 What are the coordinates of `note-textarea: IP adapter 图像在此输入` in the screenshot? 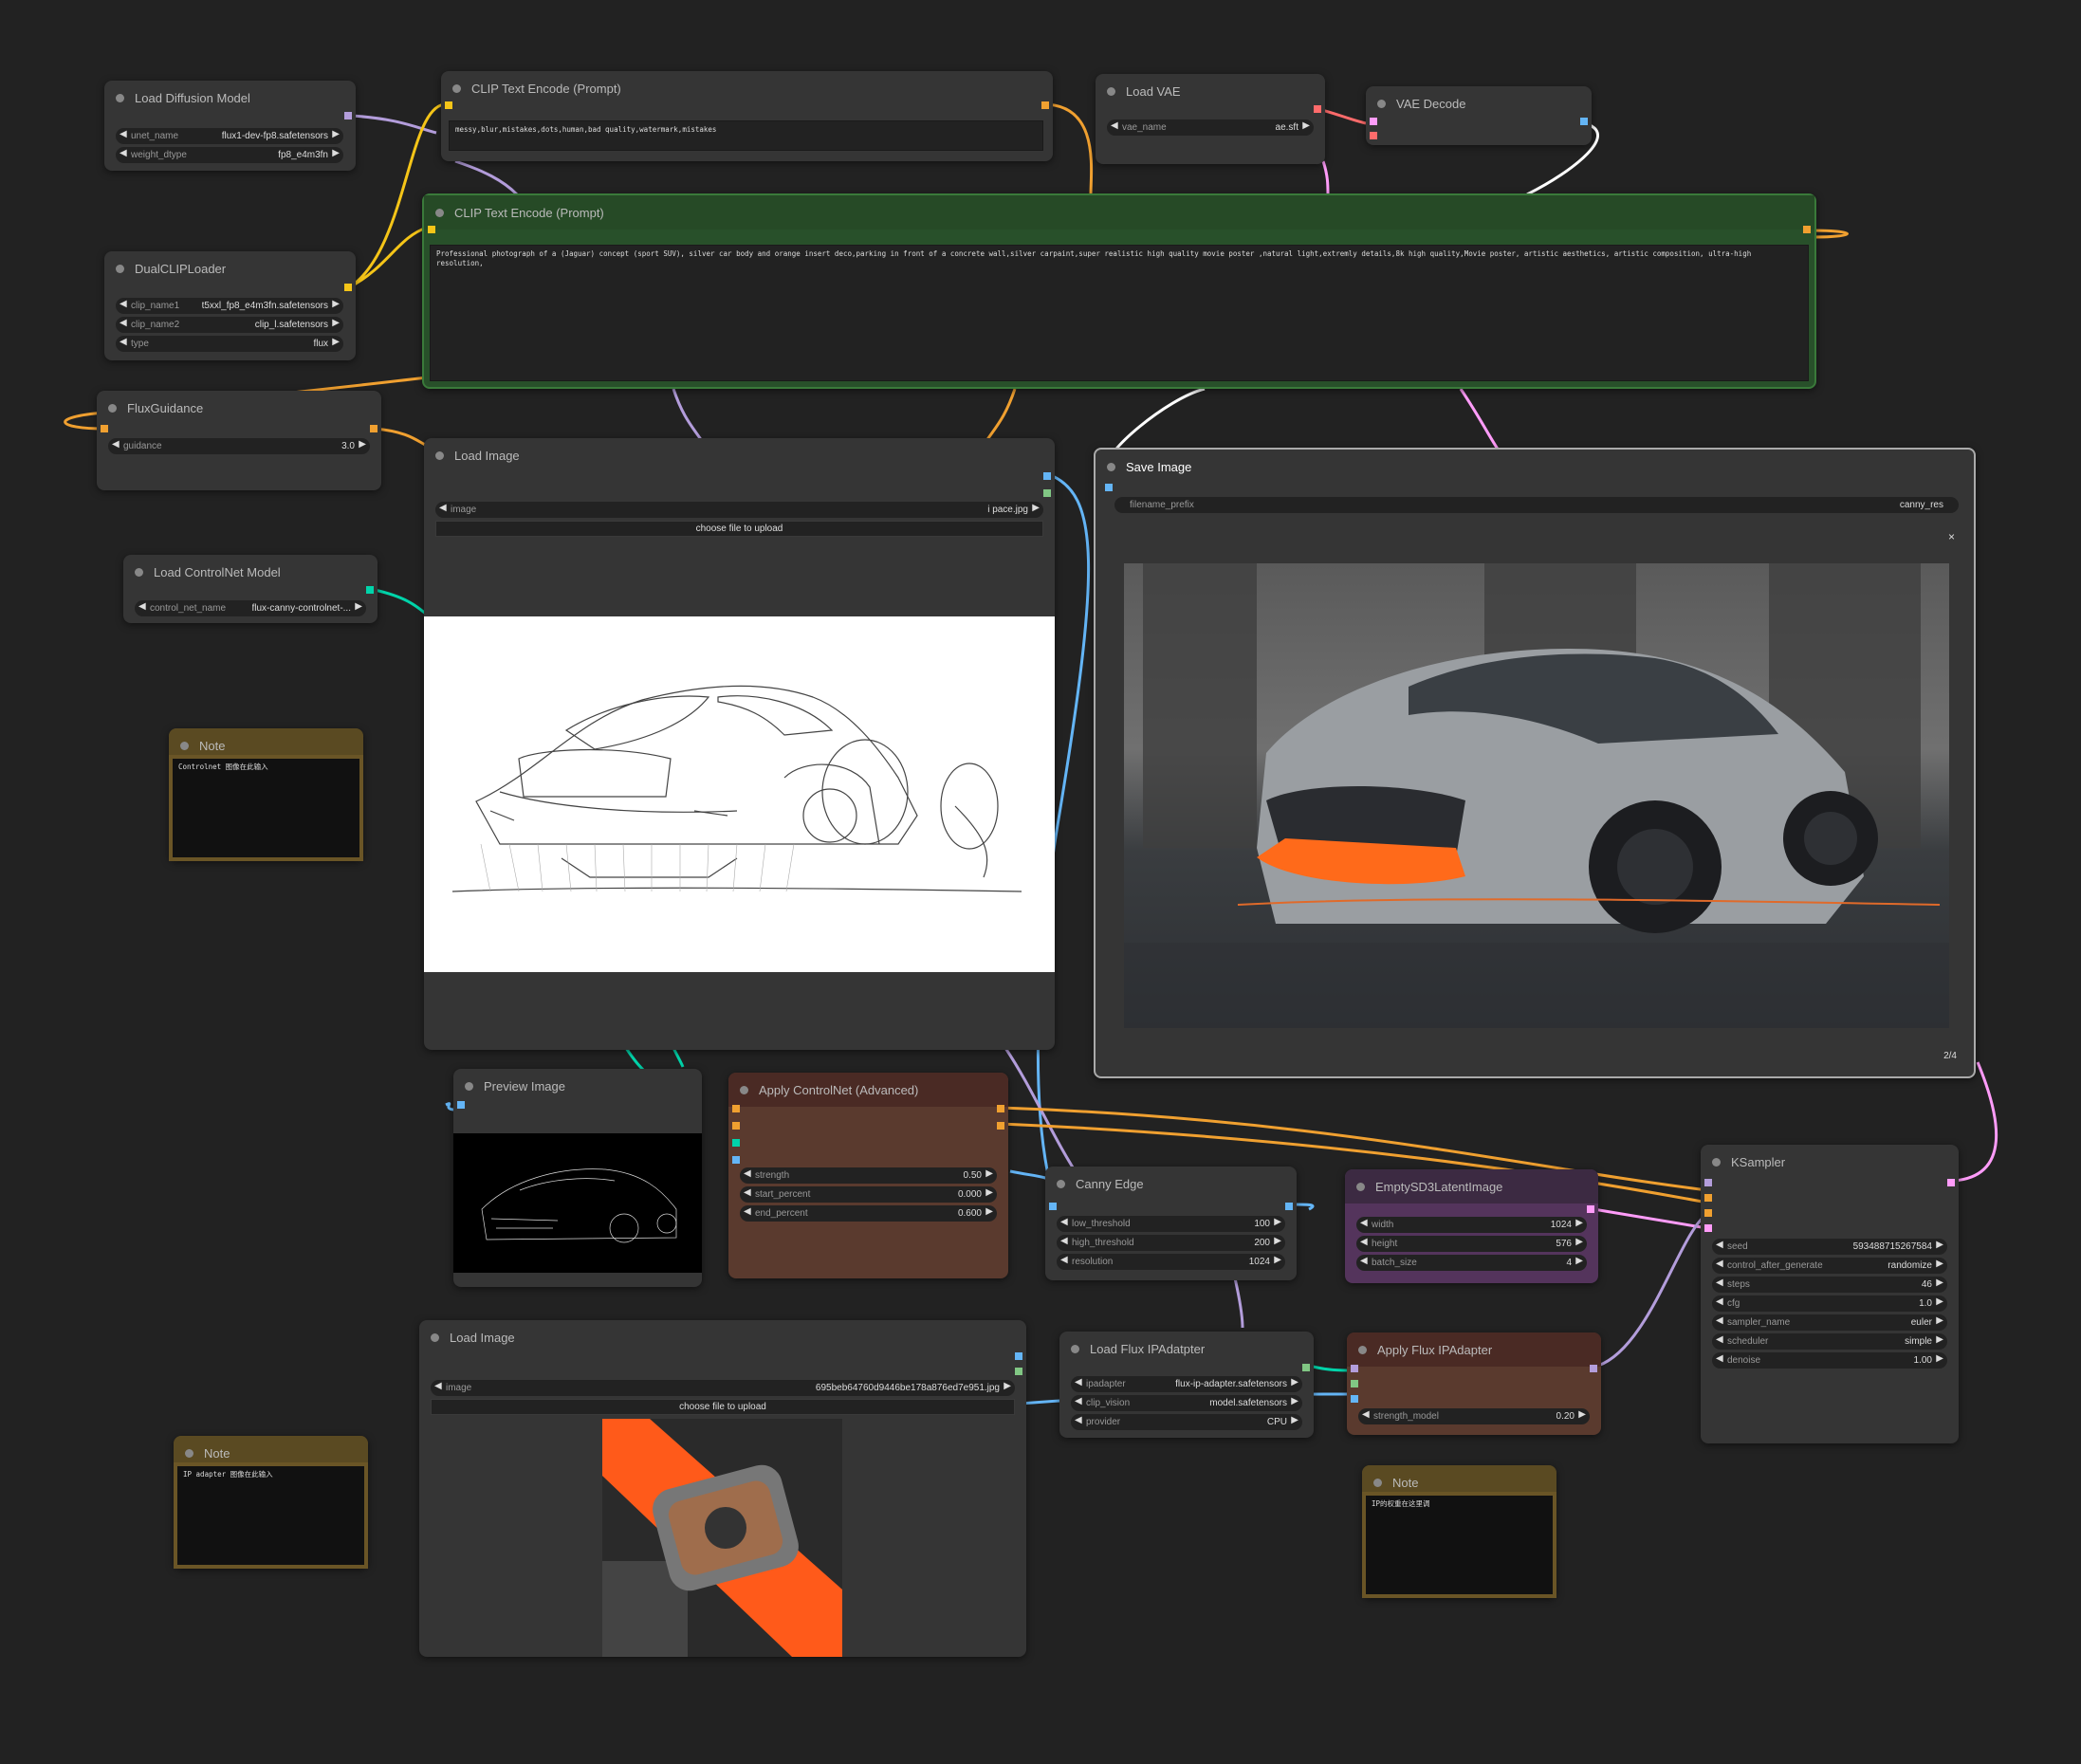 It's located at (271, 1515).